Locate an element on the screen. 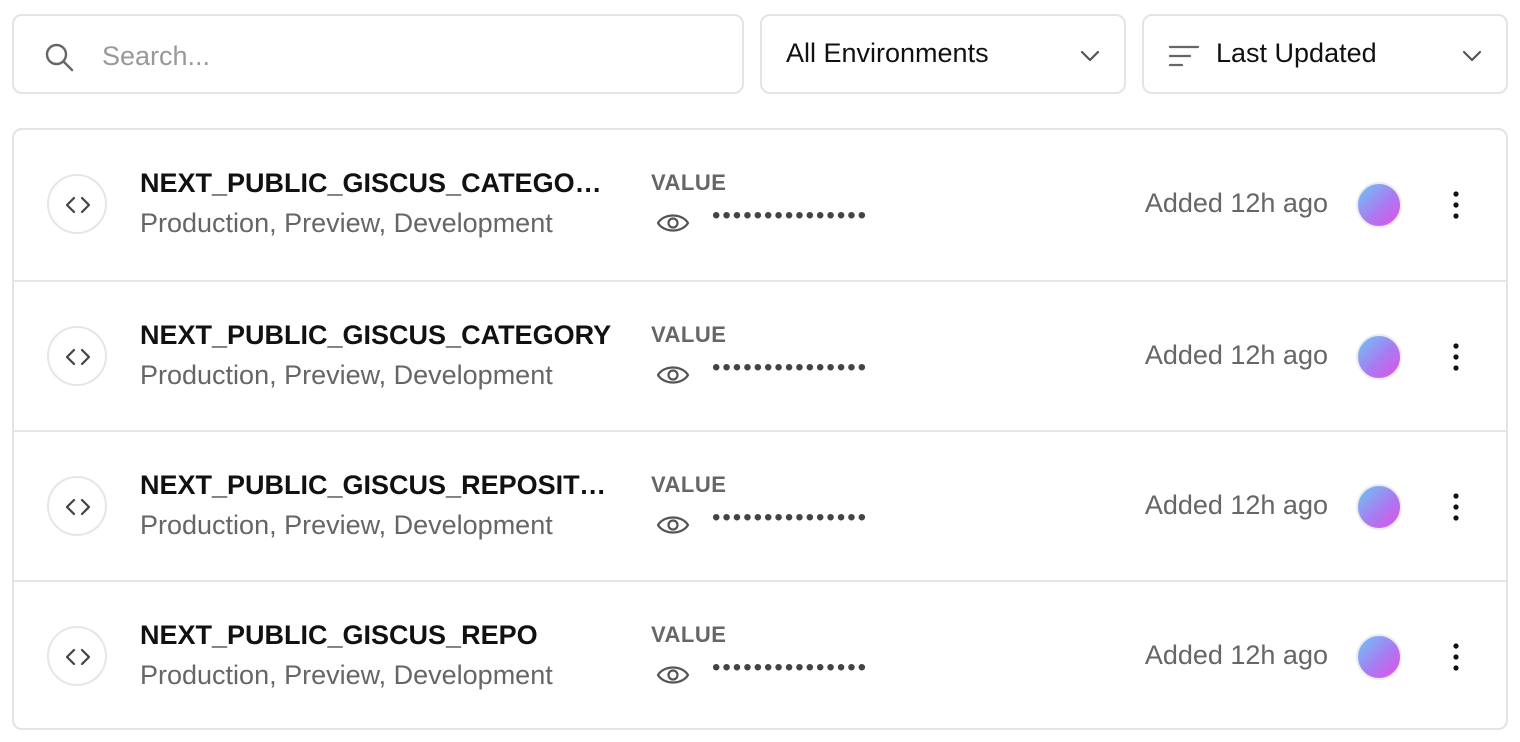  environment-filter-select: All Environments is located at coordinates (943, 54).